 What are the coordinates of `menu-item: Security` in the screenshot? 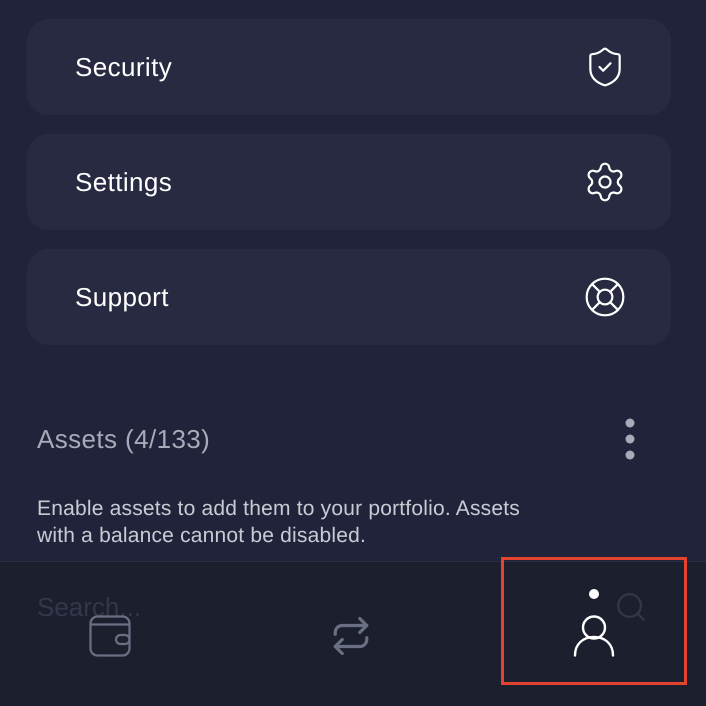 It's located at (349, 67).